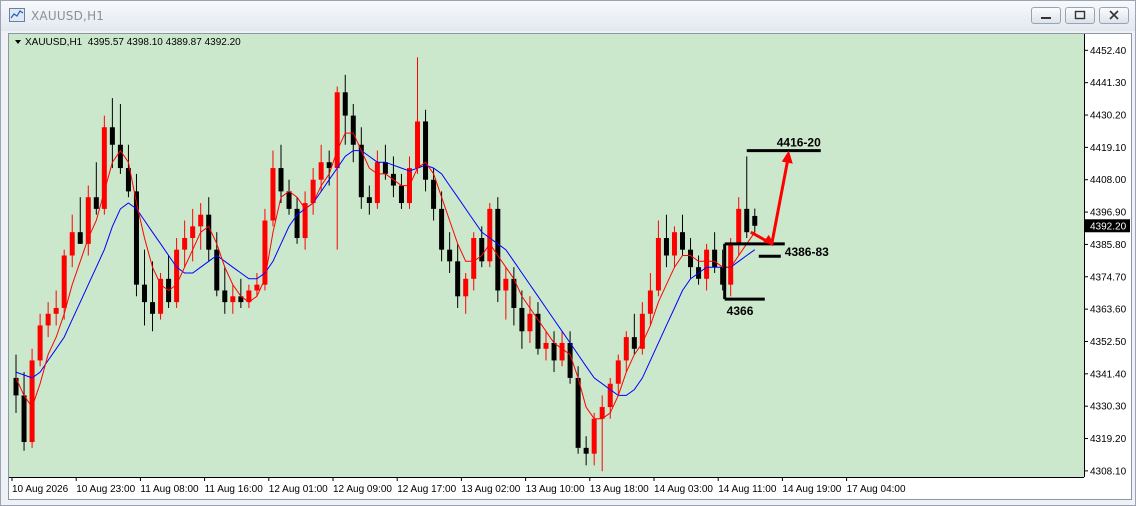 Image resolution: width=1136 pixels, height=506 pixels. Describe the element at coordinates (362, 489) in the screenshot. I see `time-tick-label: 12 Aug 09:00` at that location.